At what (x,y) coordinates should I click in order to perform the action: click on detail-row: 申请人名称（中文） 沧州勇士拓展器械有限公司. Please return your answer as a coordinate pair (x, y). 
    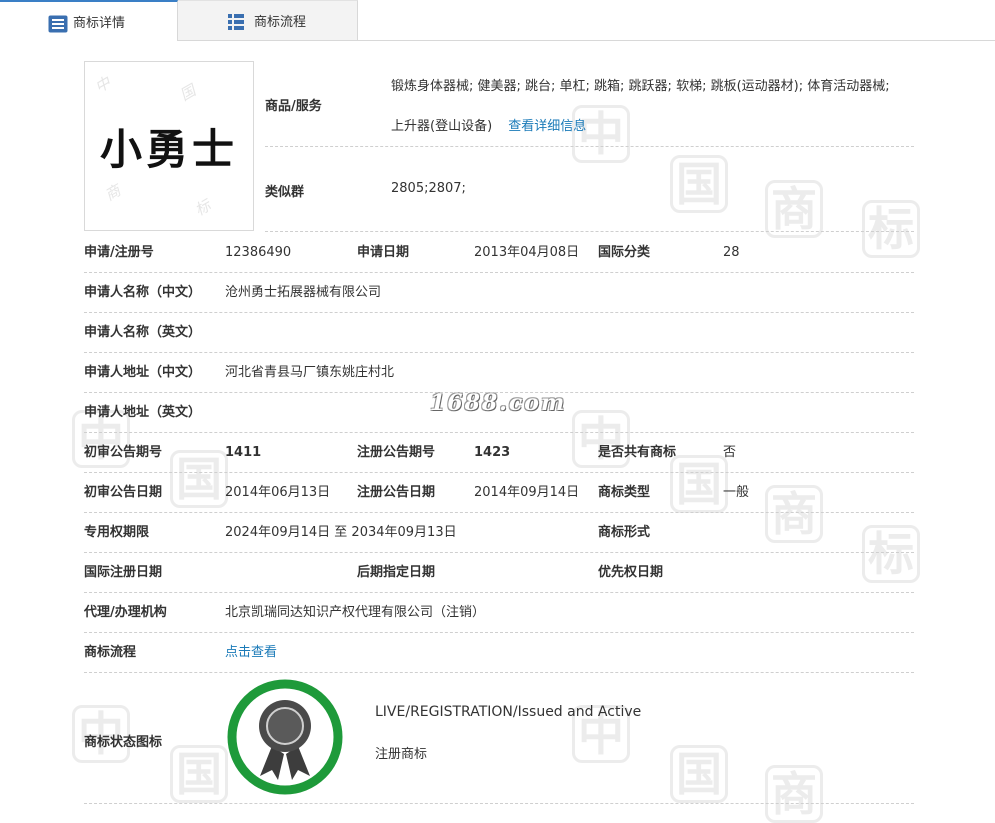
    Looking at the image, I should click on (499, 293).